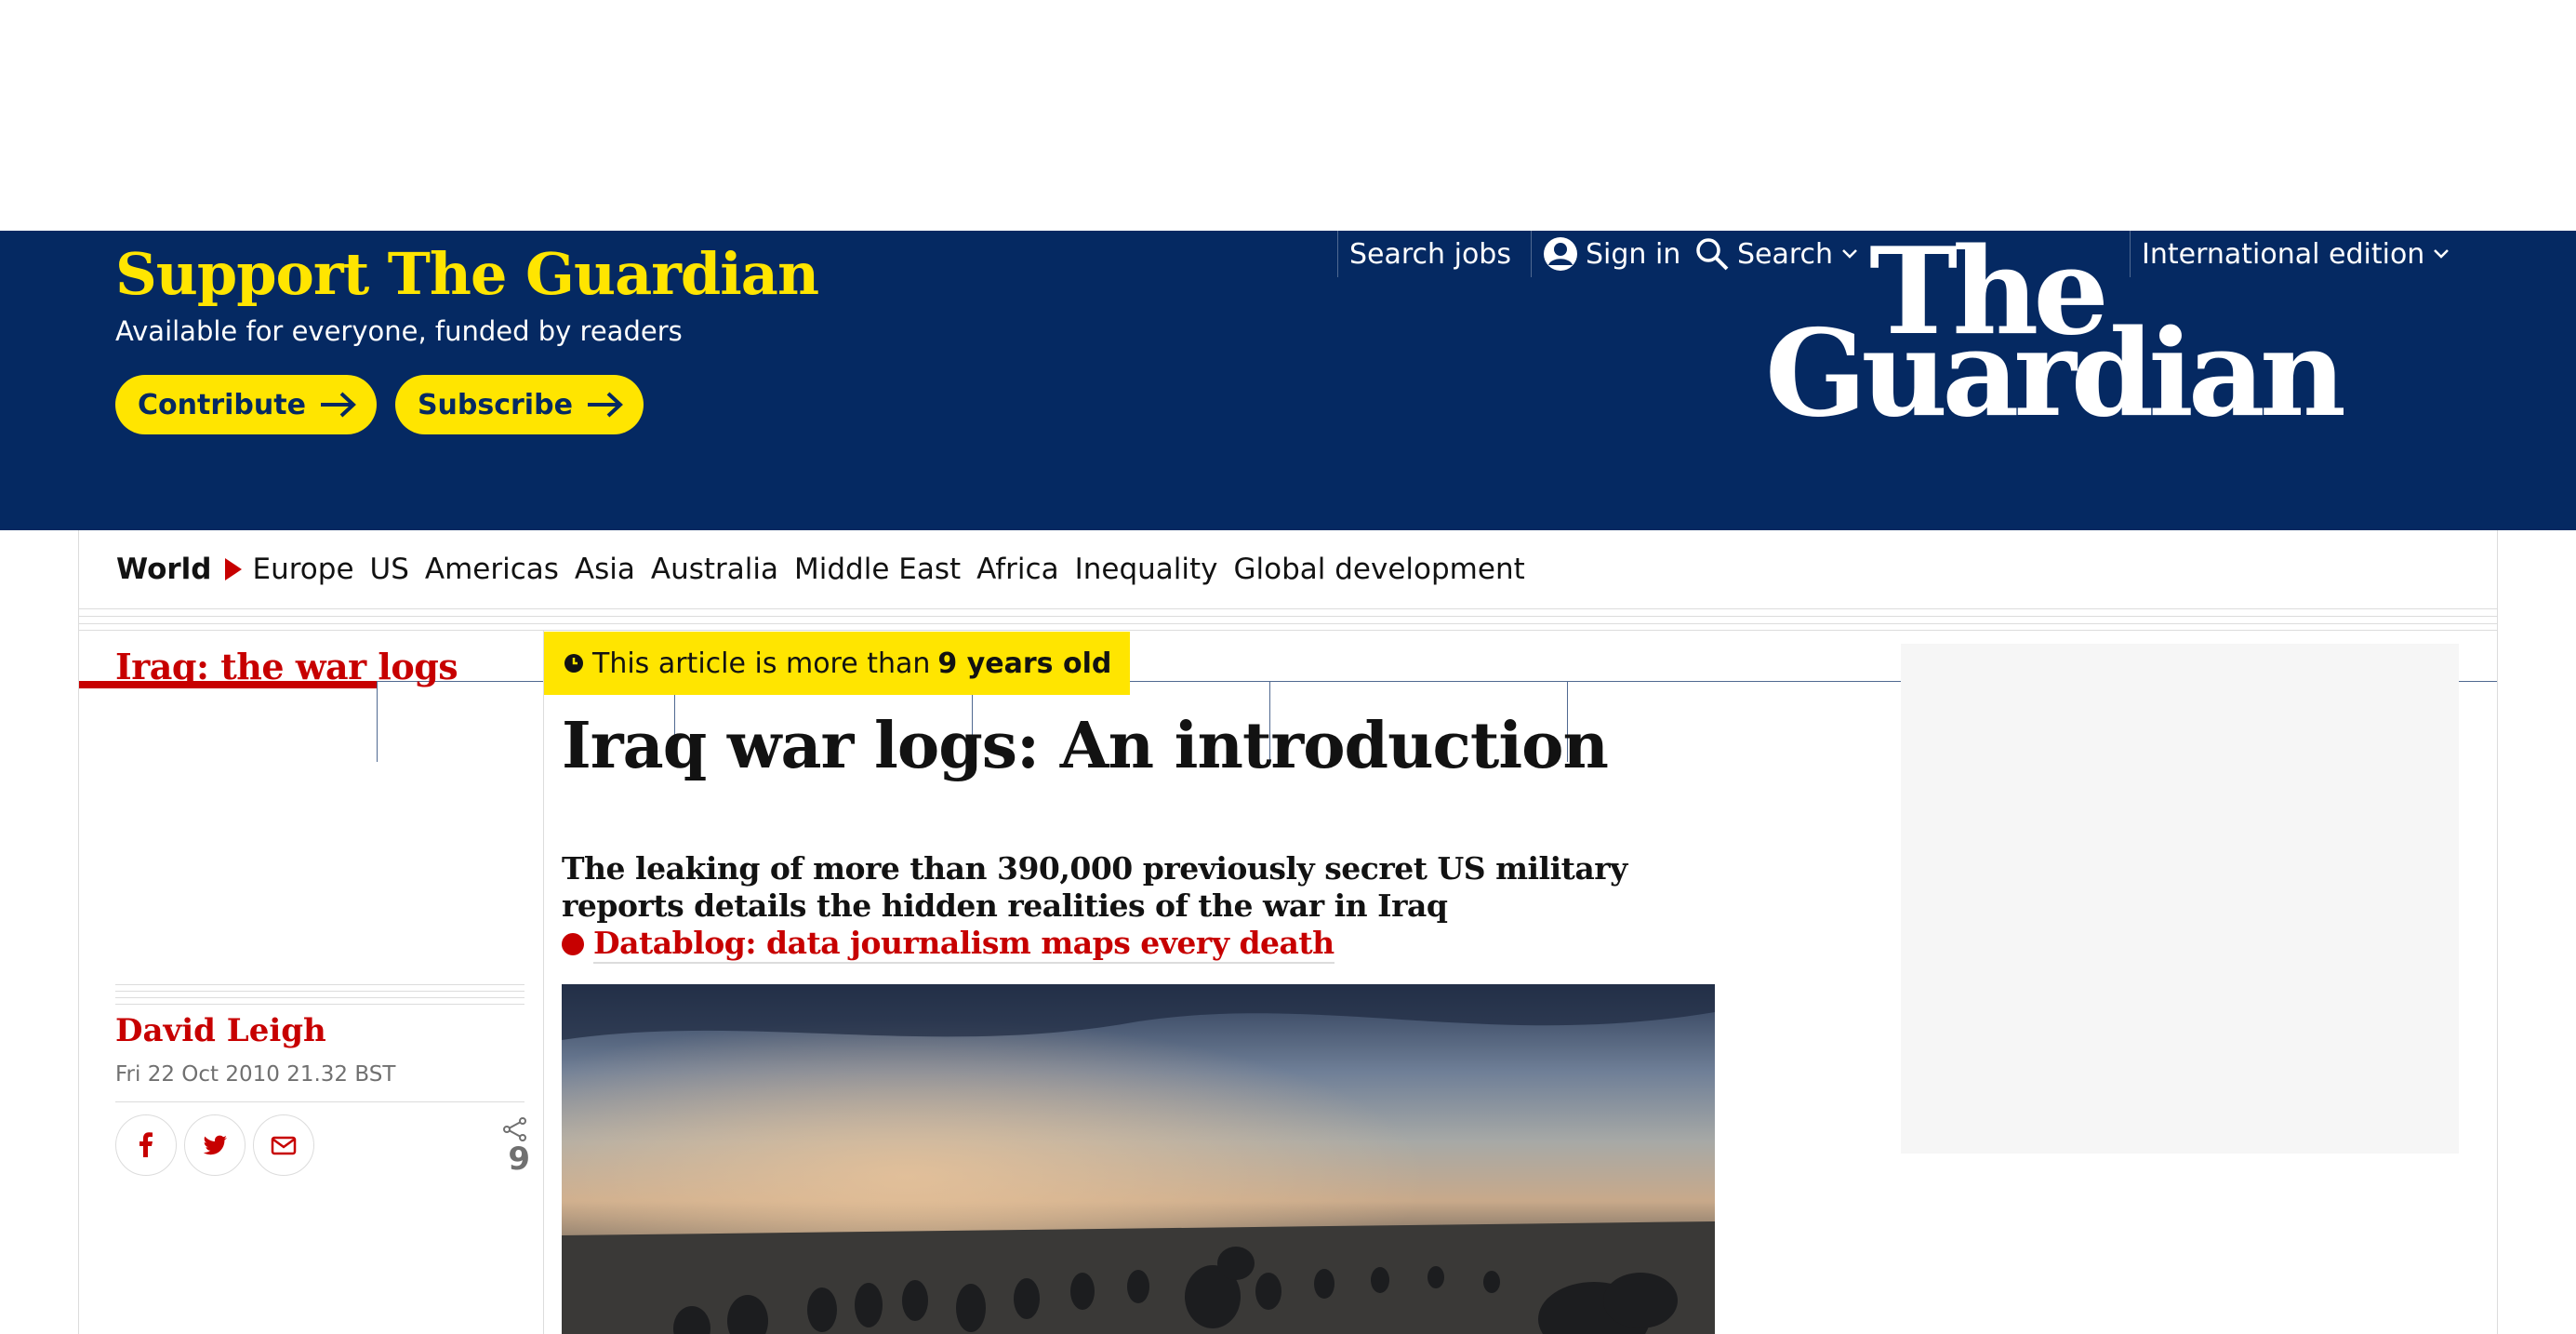 The height and width of the screenshot is (1334, 2576). What do you see at coordinates (2180, 899) in the screenshot?
I see `advertisement-slot` at bounding box center [2180, 899].